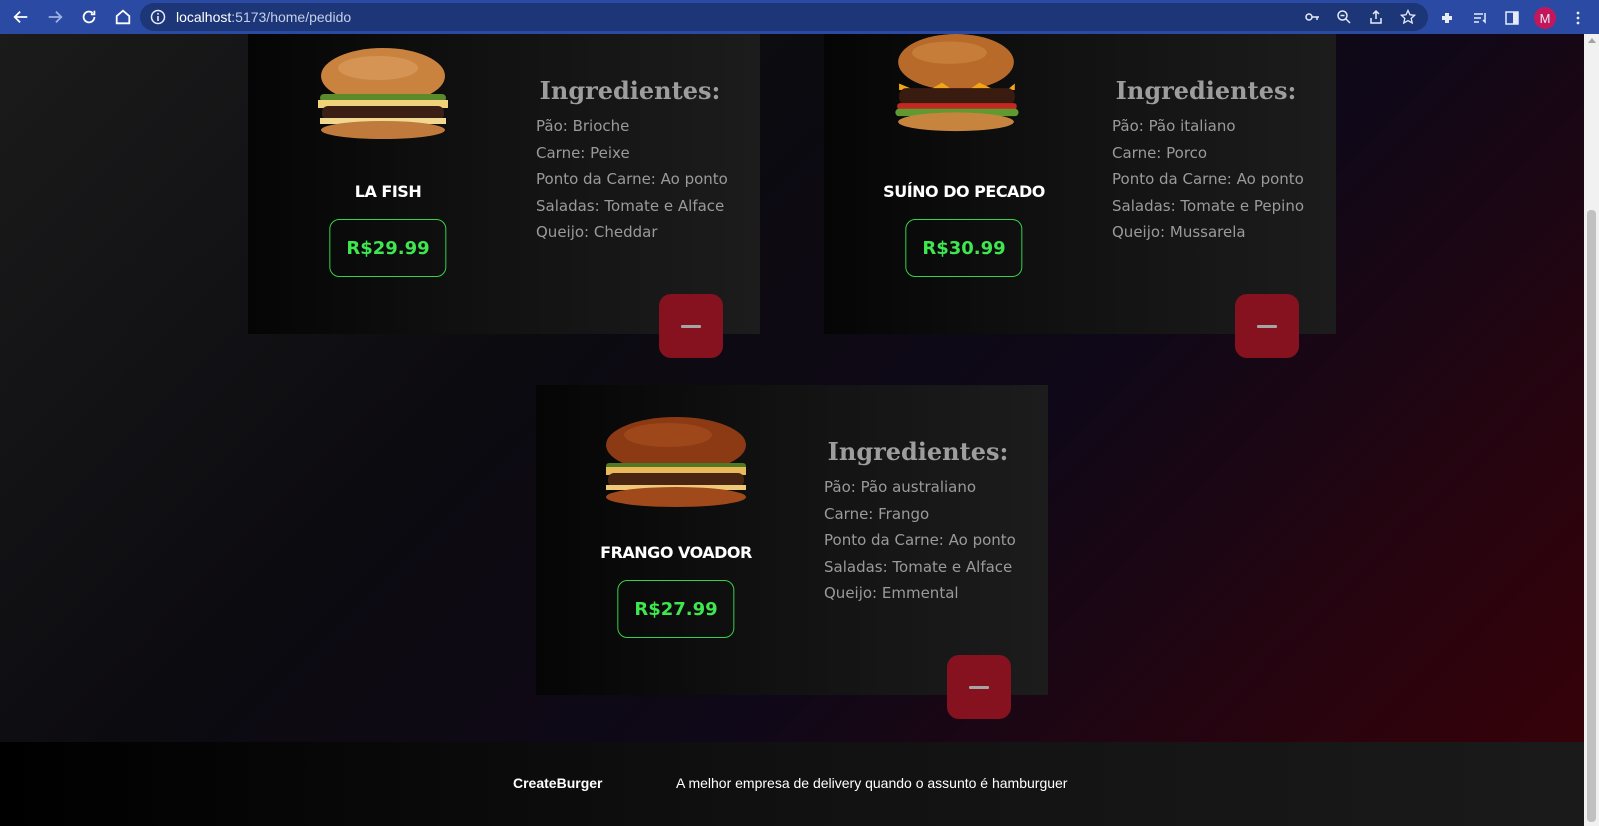 This screenshot has height=826, width=1599. I want to click on zoom-icon, so click(1344, 17).